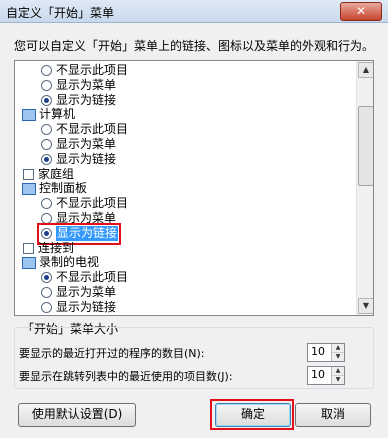  Describe the element at coordinates (29, 263) in the screenshot. I see `tv-icon` at that location.